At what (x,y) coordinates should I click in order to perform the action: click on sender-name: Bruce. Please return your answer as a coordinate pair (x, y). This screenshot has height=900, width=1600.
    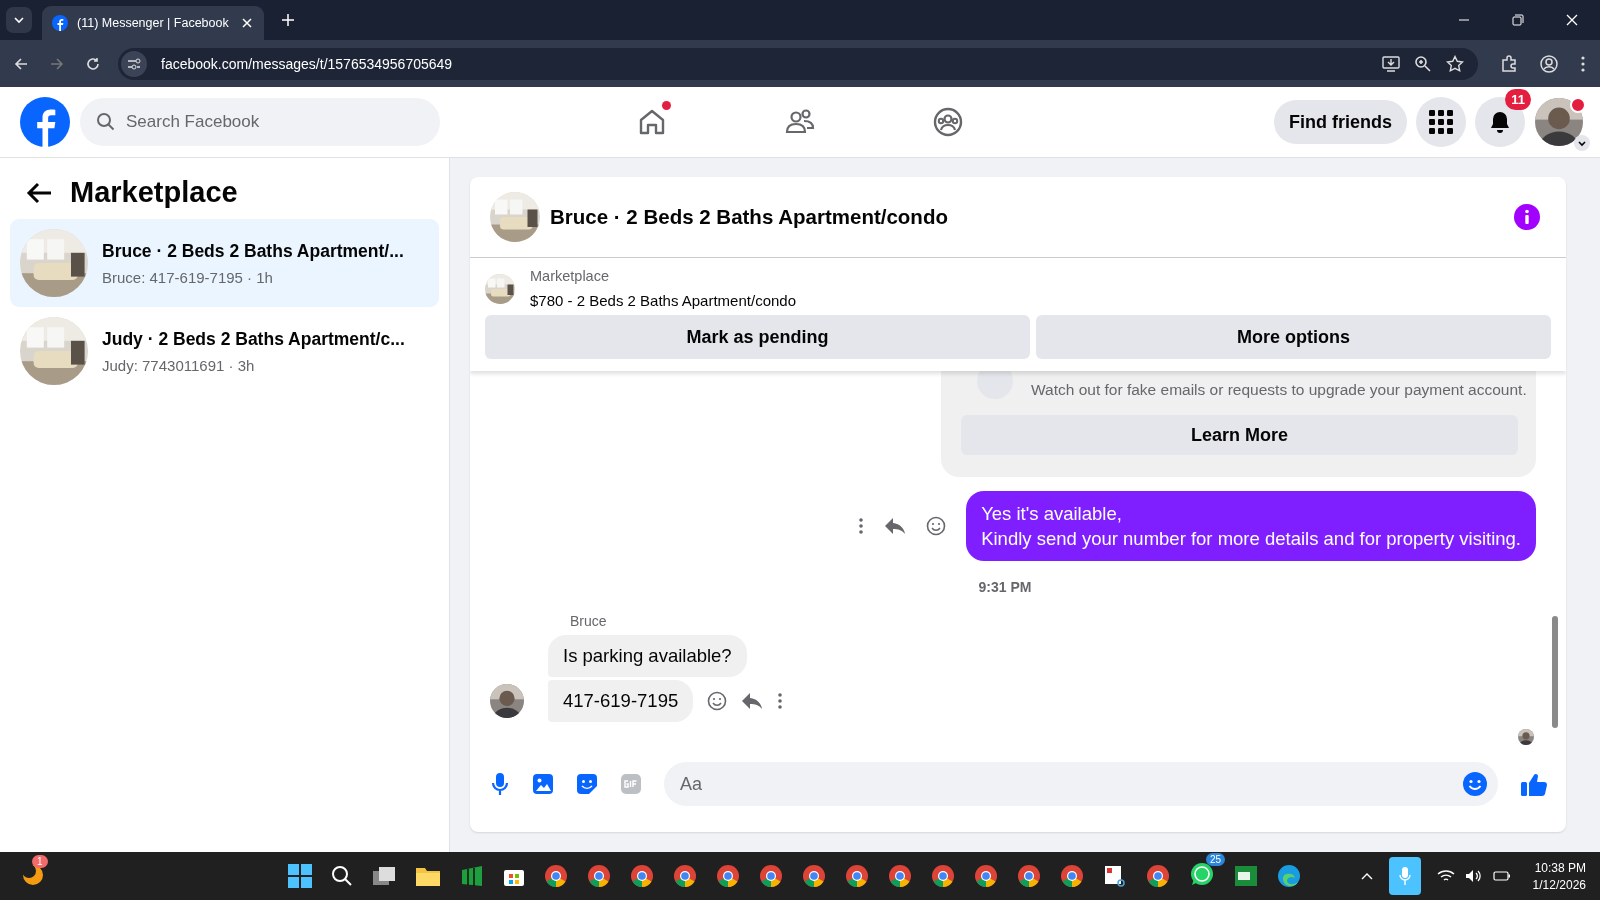
    Looking at the image, I should click on (589, 621).